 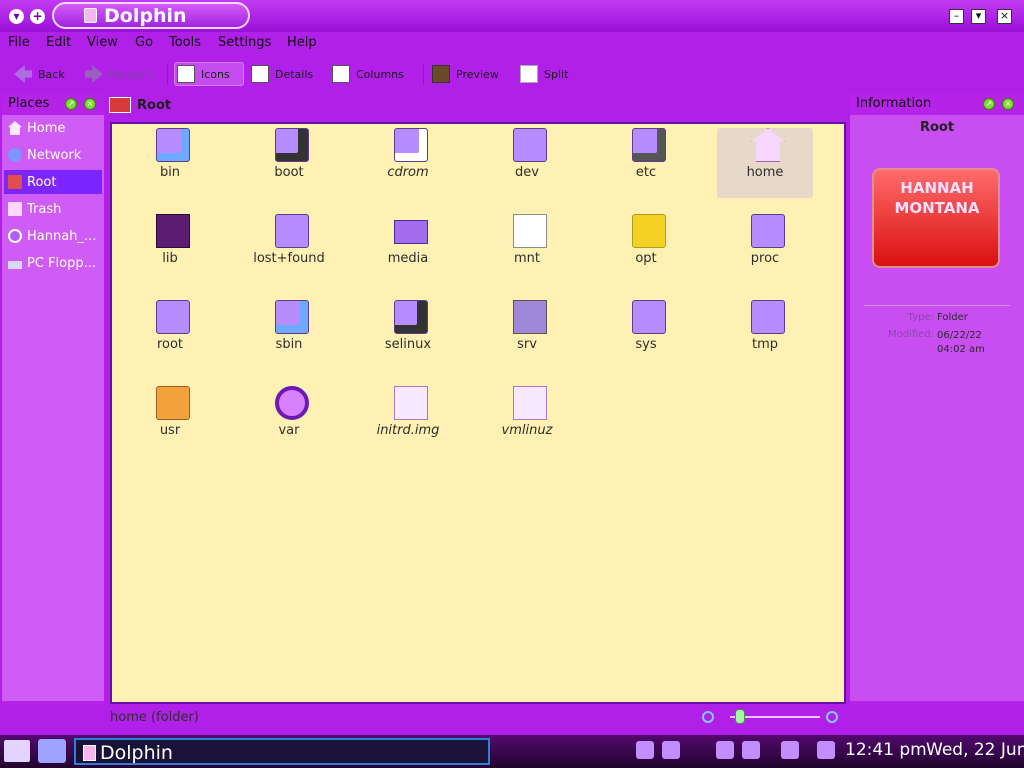 I want to click on forward-button: Forward, so click(x=119, y=74).